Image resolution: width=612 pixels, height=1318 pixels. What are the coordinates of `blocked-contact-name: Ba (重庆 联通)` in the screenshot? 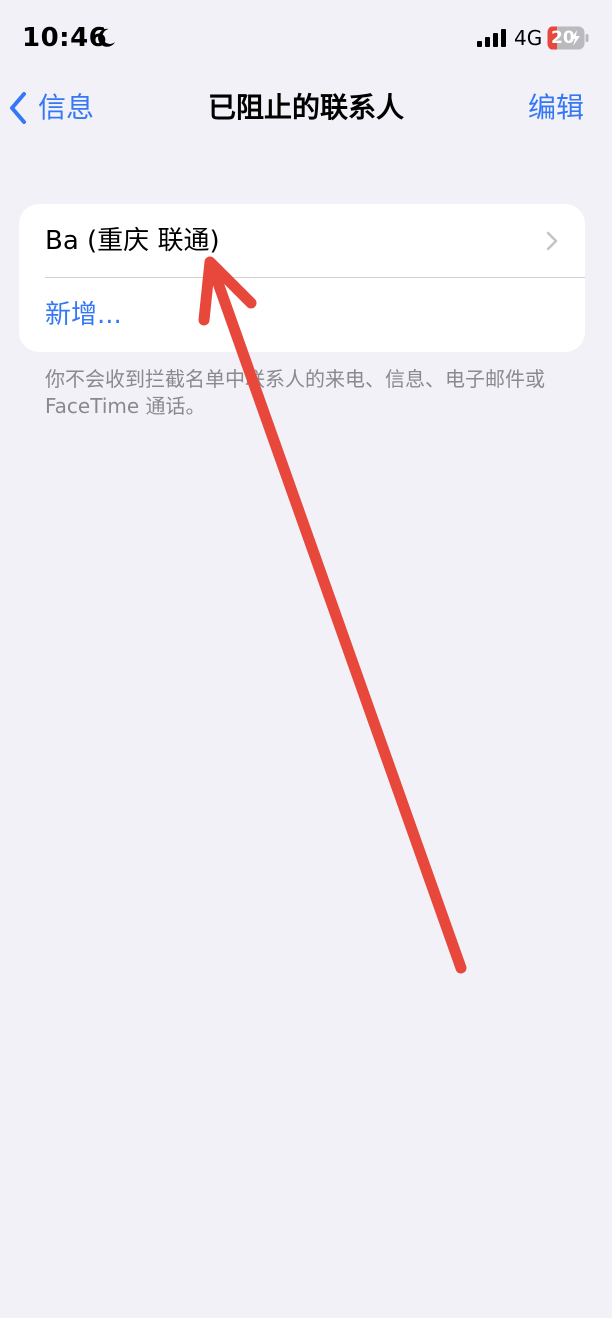 It's located at (132, 241).